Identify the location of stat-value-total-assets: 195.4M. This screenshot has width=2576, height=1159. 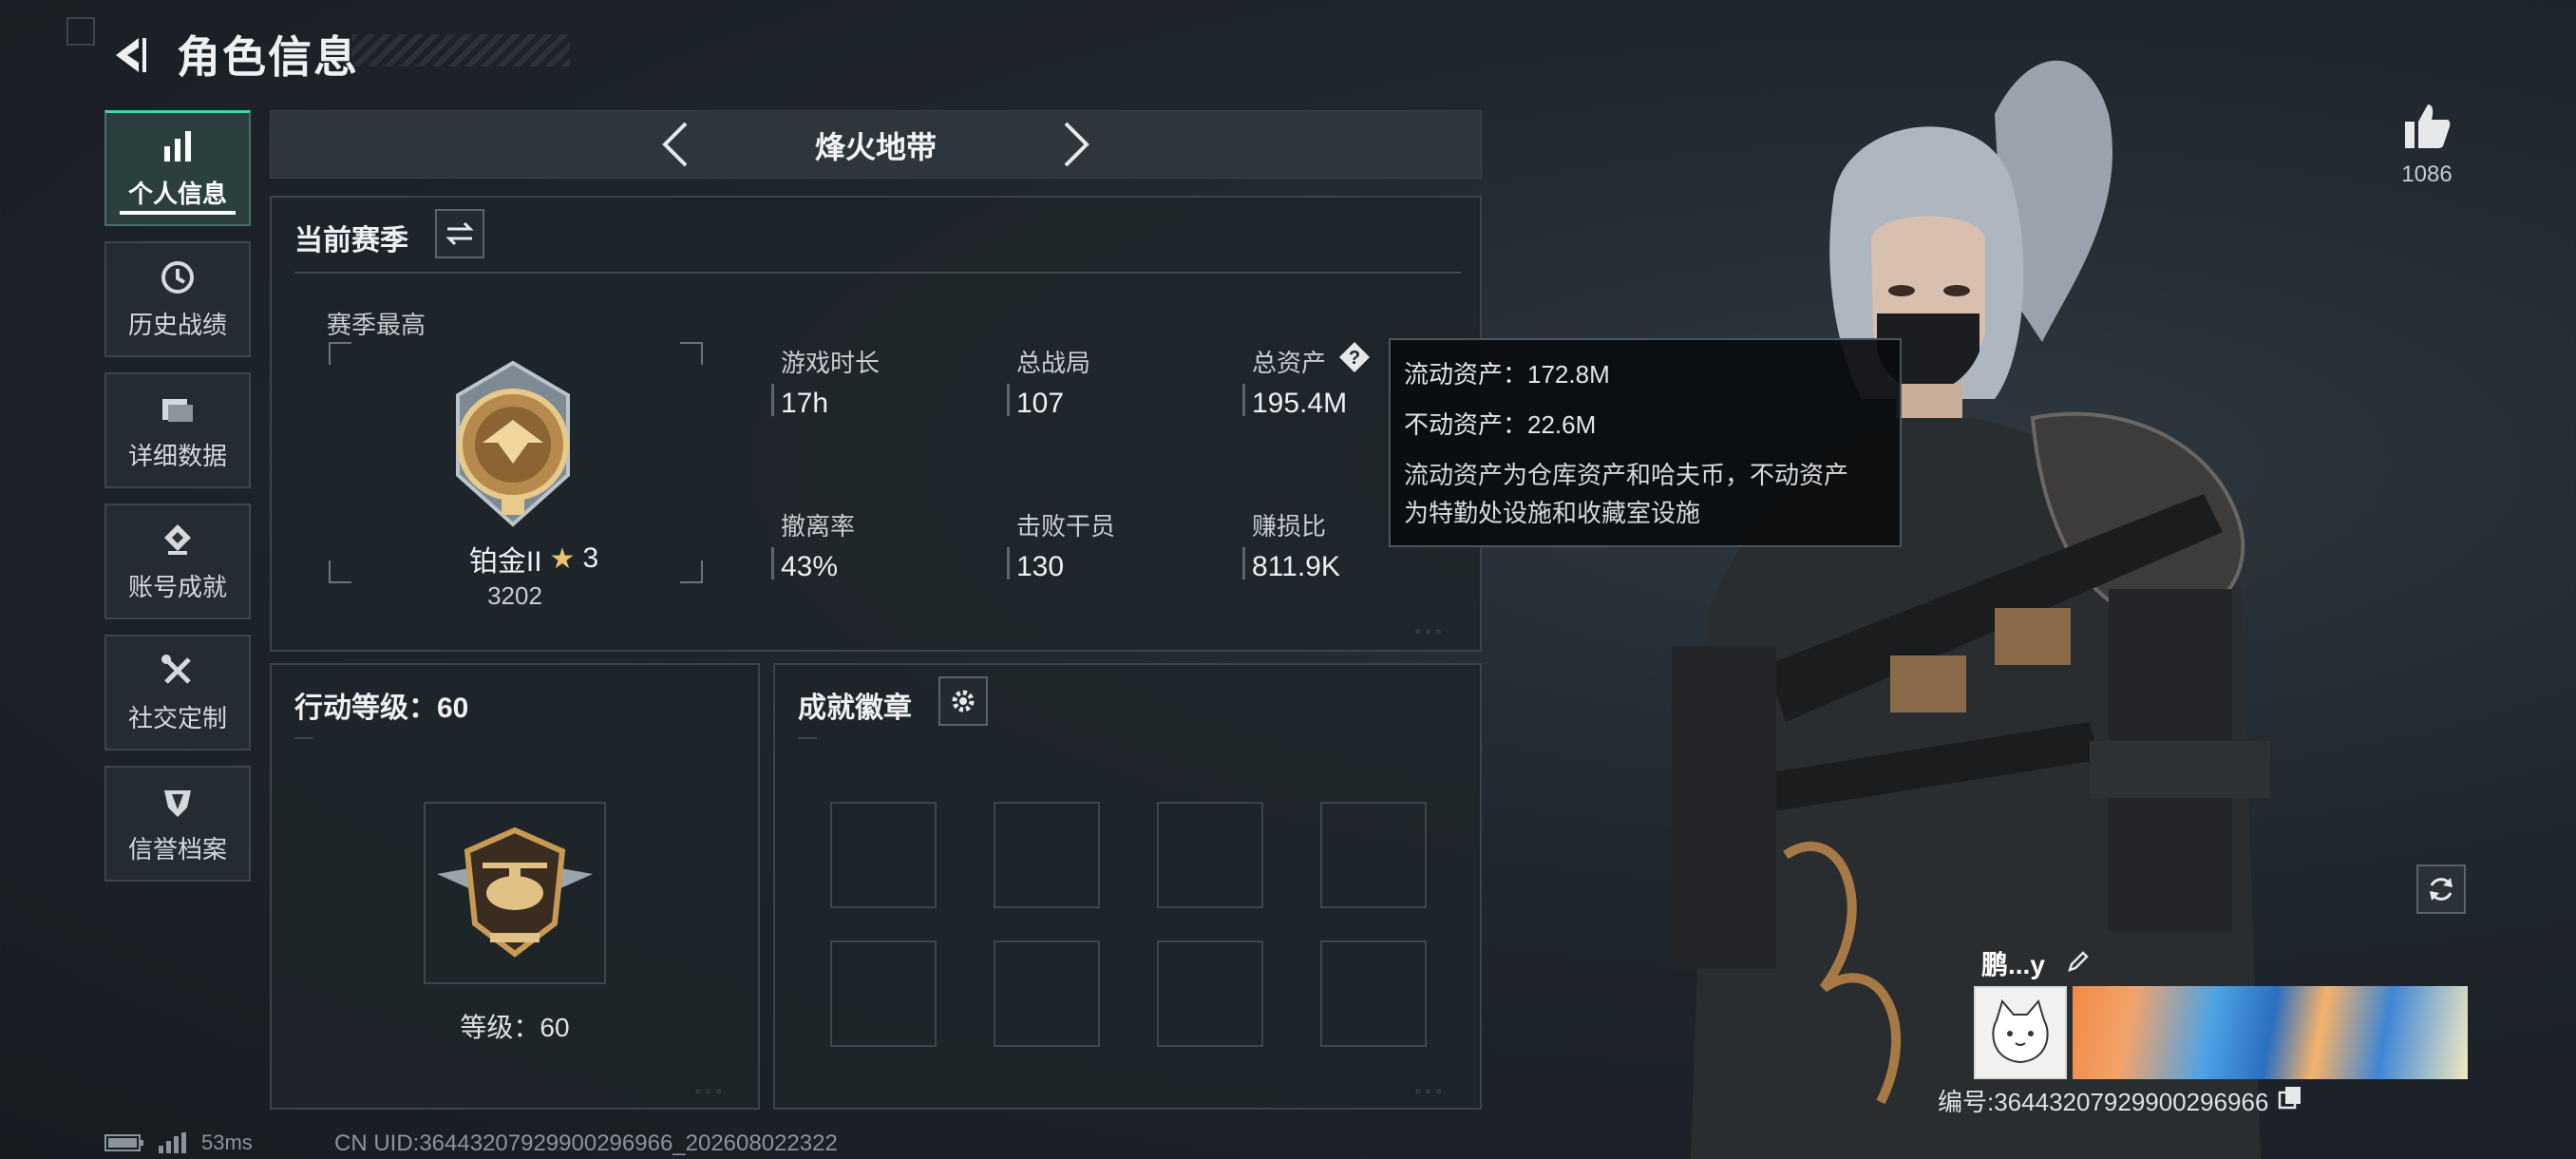
(1300, 403).